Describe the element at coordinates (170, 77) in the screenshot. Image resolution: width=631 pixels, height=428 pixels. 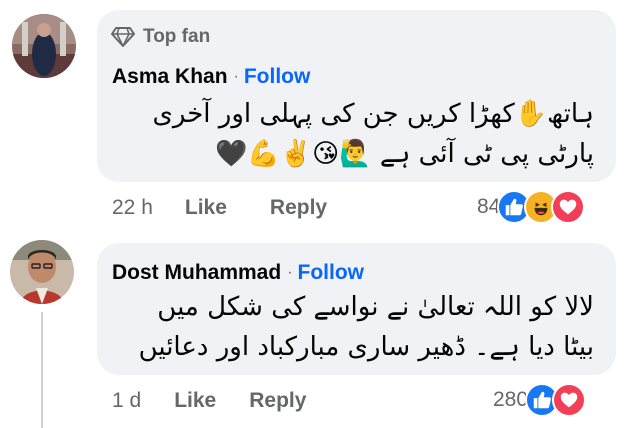
I see `author-name: Asma Khan` at that location.